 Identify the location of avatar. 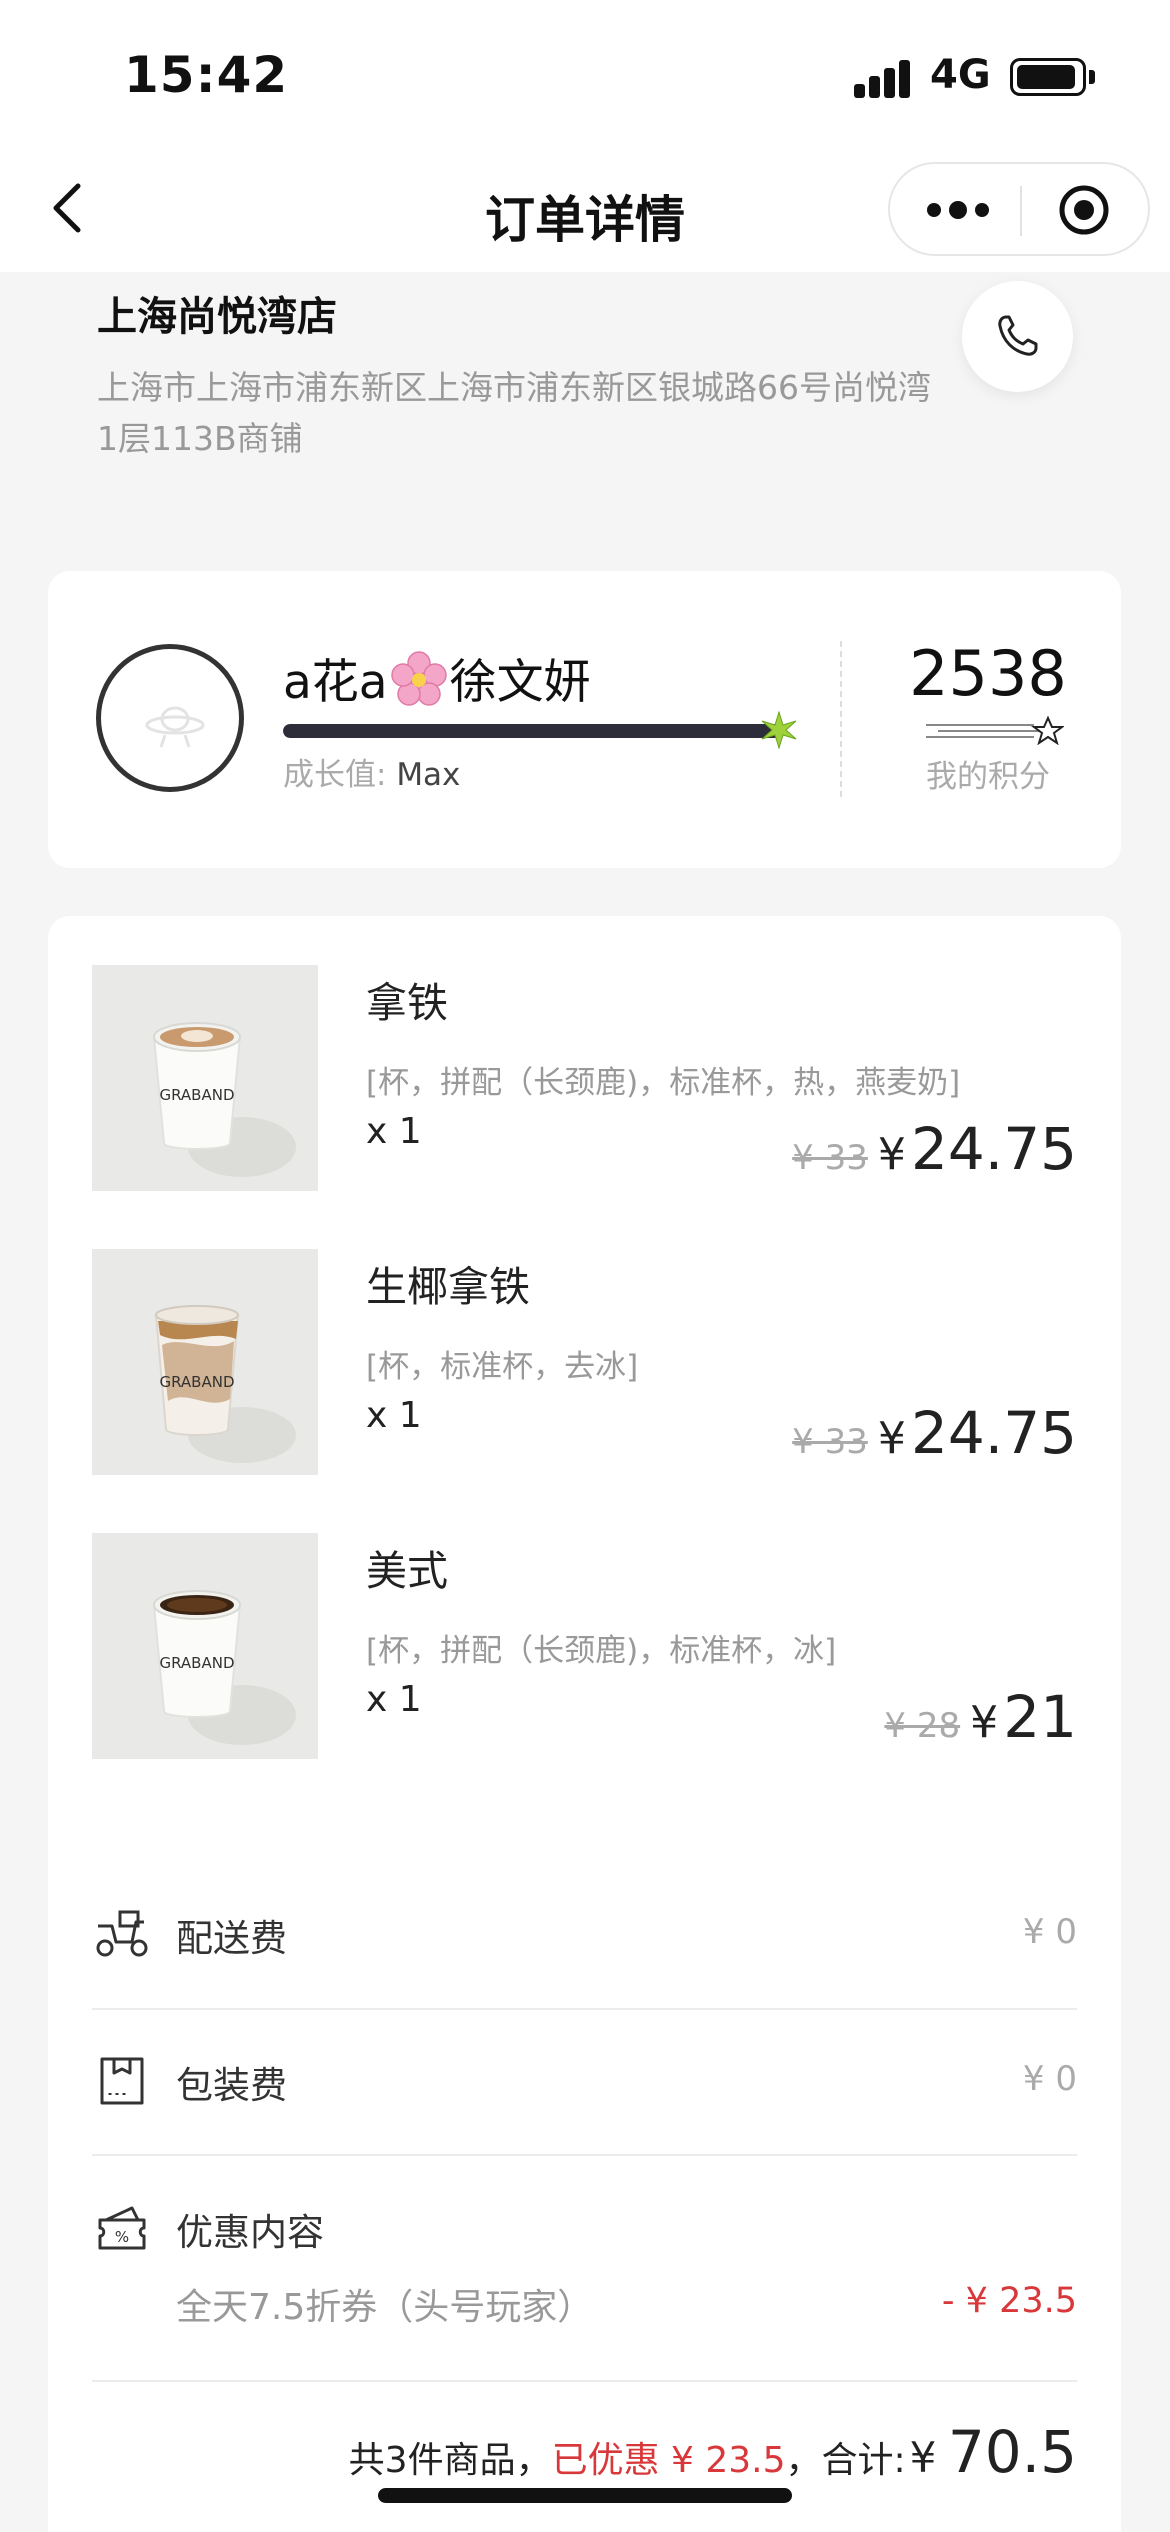
(170, 718).